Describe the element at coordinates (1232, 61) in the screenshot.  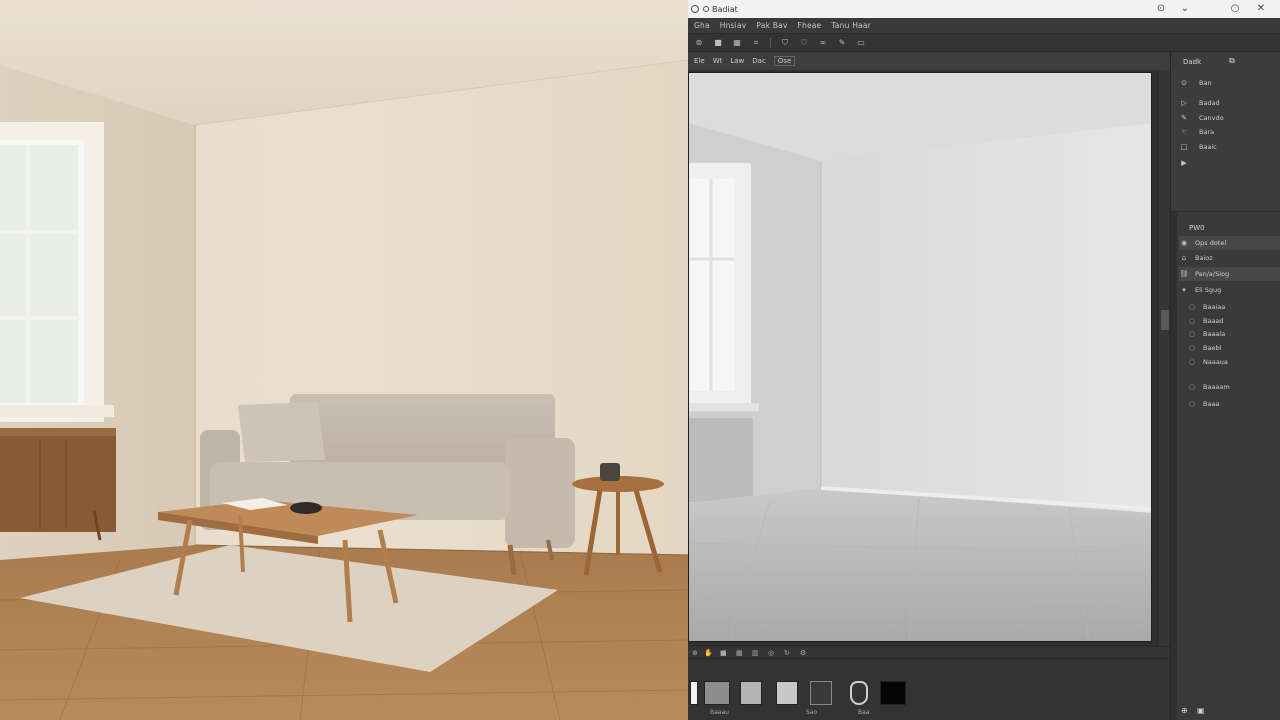
I see `panel-expand-icon: ⧉` at that location.